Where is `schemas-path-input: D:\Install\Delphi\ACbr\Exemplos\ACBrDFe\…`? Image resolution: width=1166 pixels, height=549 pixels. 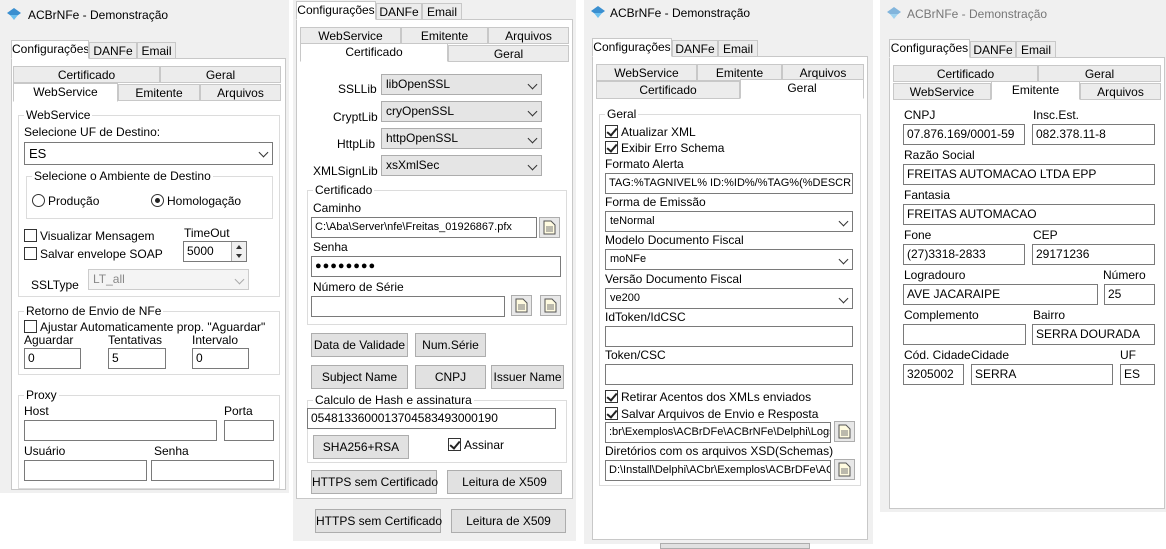
schemas-path-input: D:\Install\Delphi\ACbr\Exemplos\ACBrDFe\… is located at coordinates (718, 470).